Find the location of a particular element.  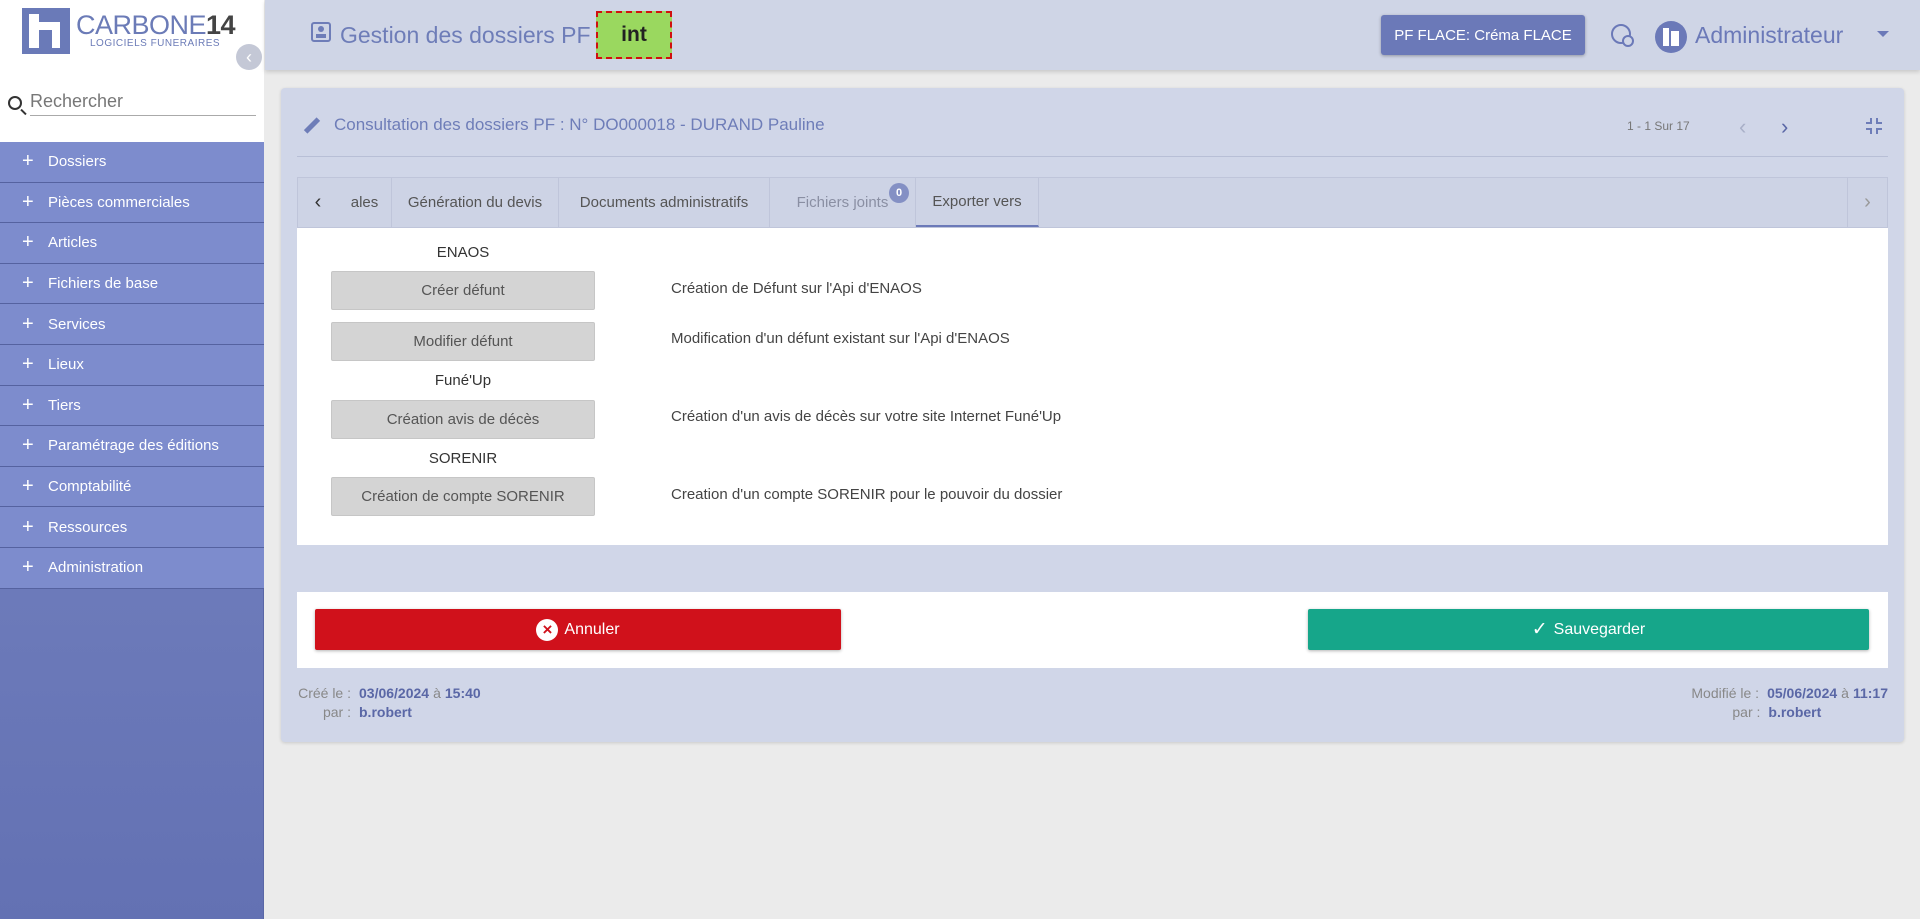

tab-partial: ales is located at coordinates (365, 202).